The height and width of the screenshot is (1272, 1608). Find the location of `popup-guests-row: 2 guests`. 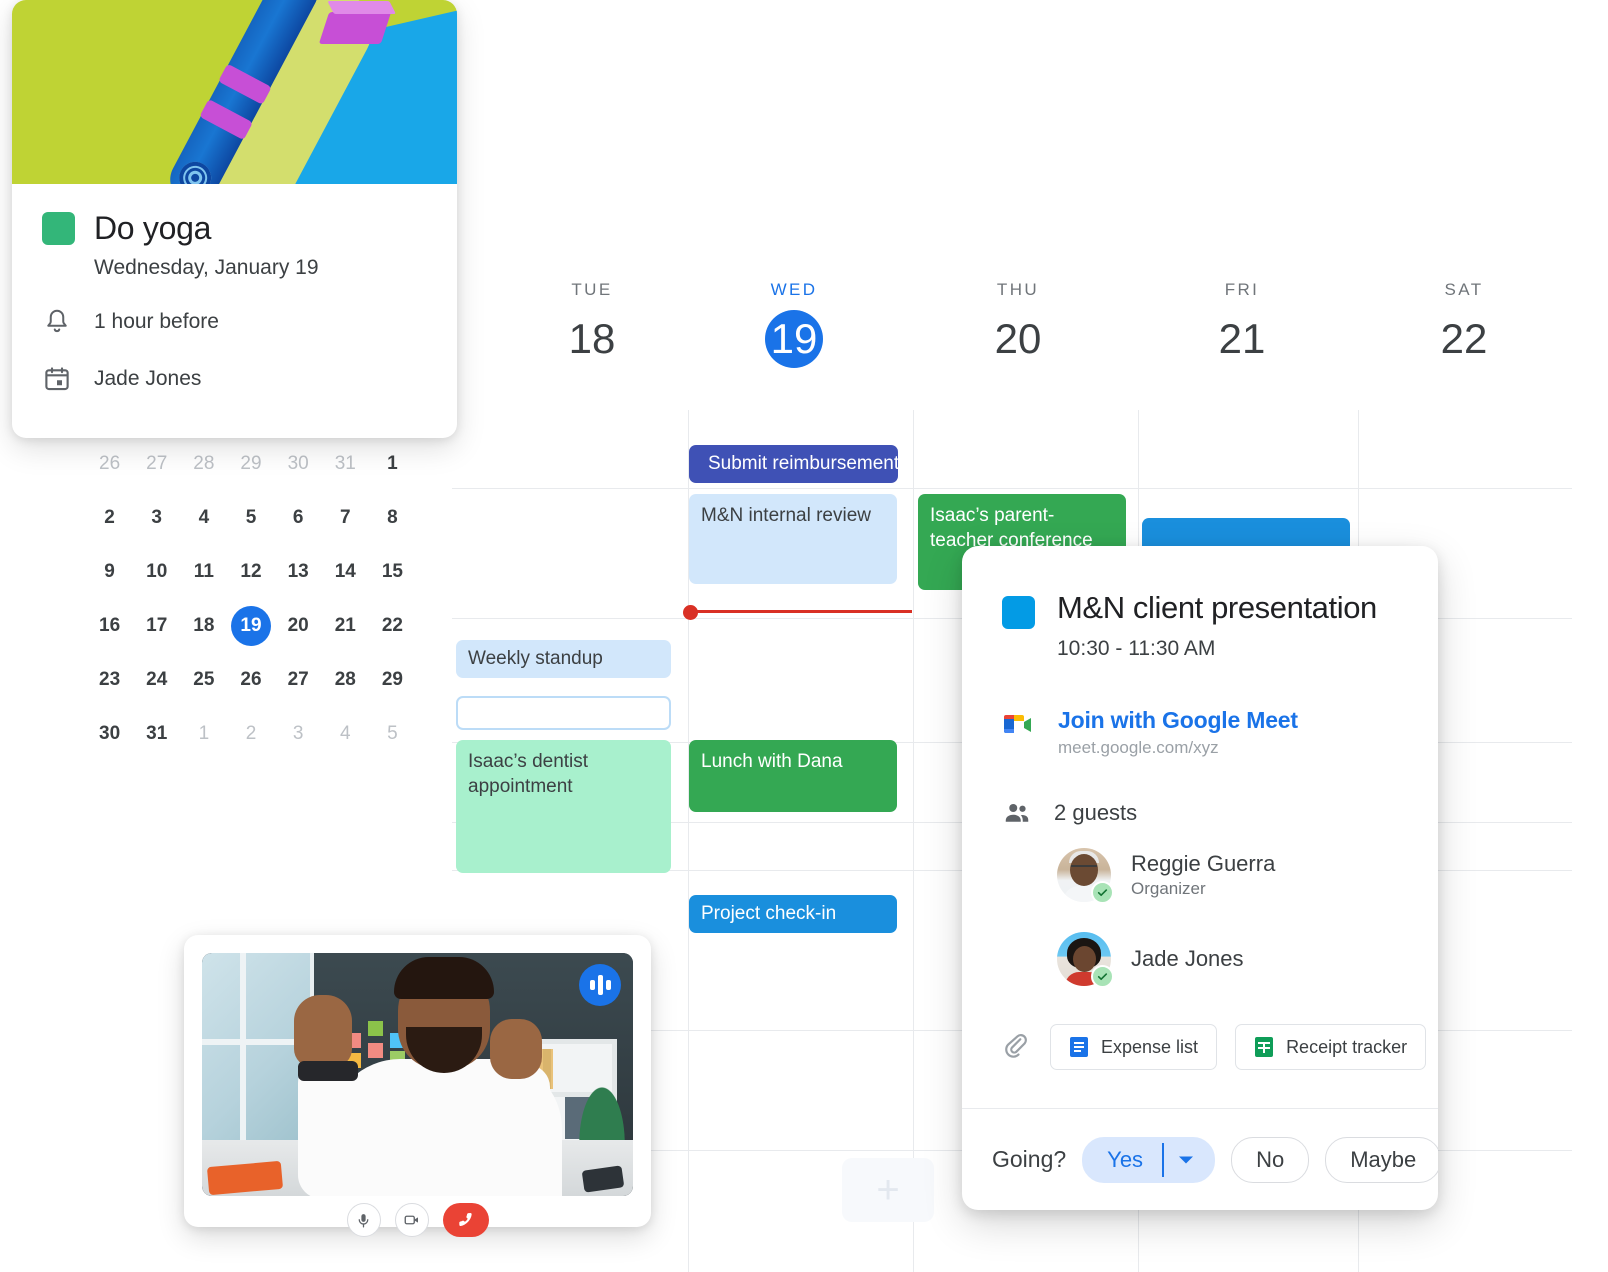

popup-guests-row: 2 guests is located at coordinates (1200, 813).